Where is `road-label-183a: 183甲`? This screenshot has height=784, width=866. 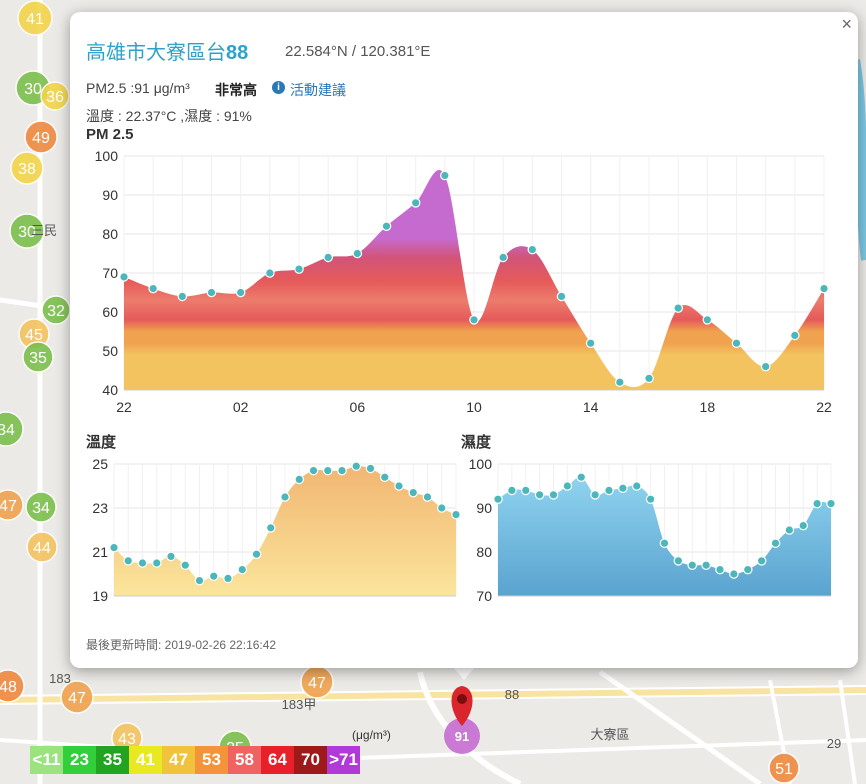 road-label-183a: 183甲 is located at coordinates (299, 704).